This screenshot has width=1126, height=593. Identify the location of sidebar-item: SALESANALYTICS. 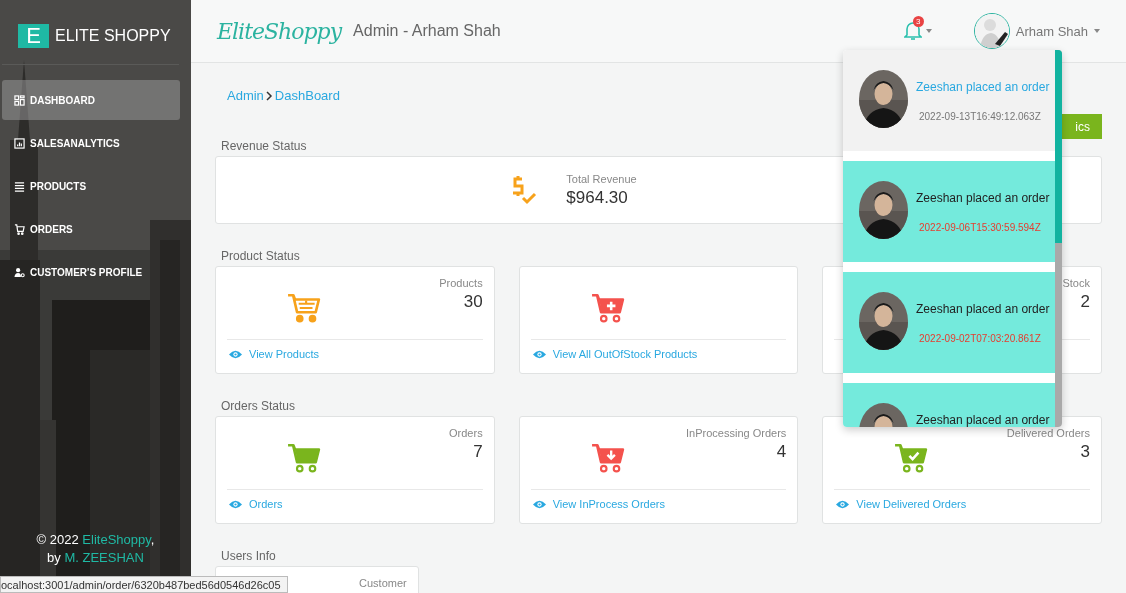
(91, 143).